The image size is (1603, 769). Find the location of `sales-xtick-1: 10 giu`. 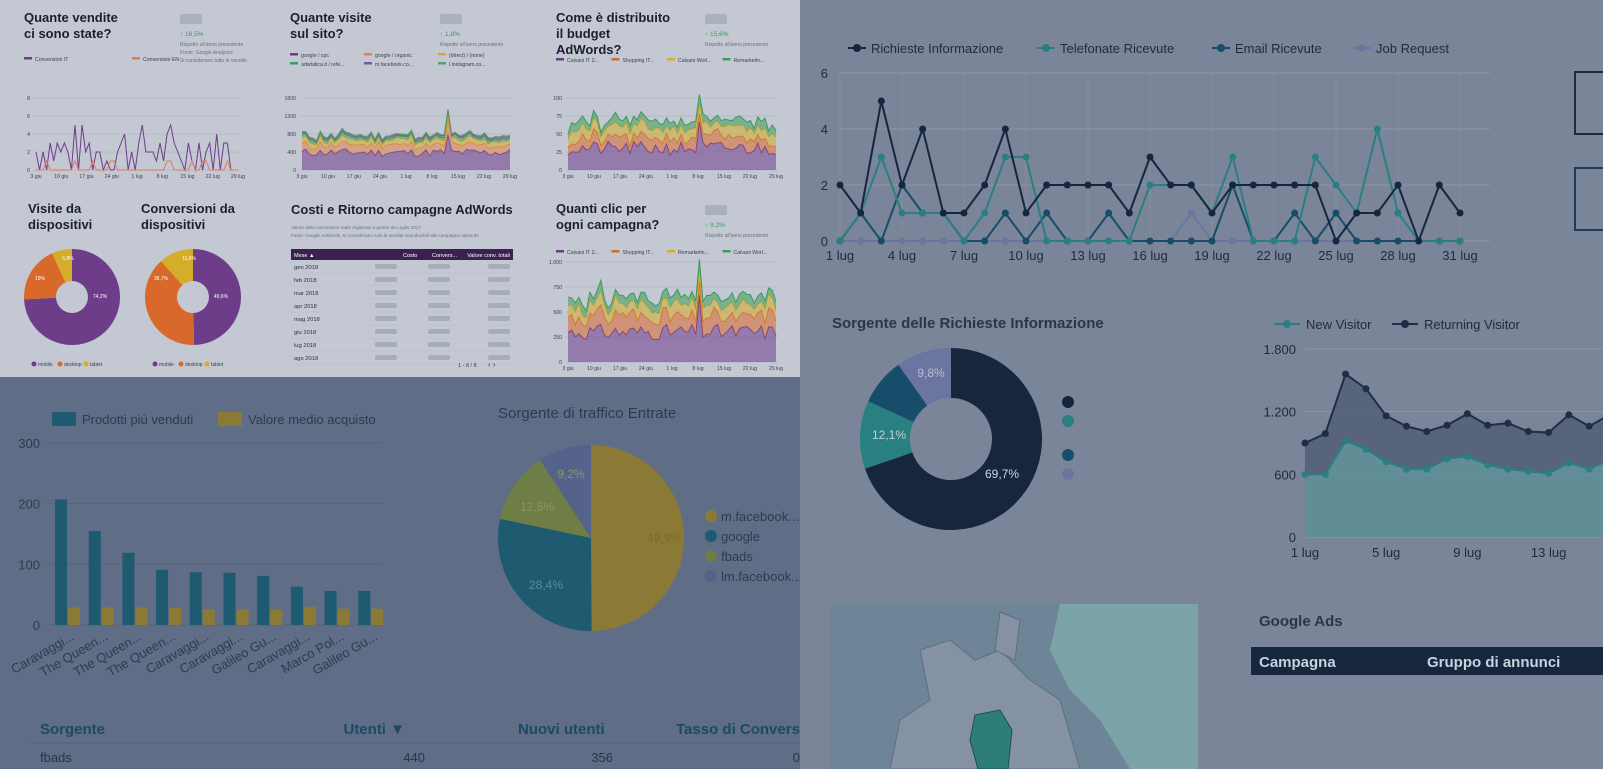

sales-xtick-1: 10 giu is located at coordinates (61, 177).